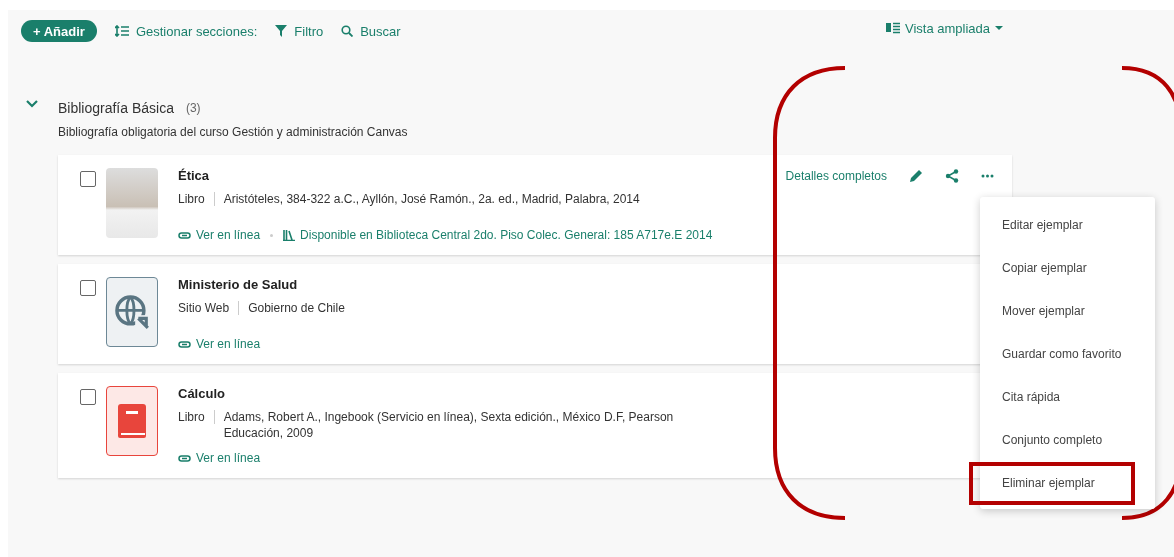 The width and height of the screenshot is (1174, 557). What do you see at coordinates (892, 28) in the screenshot?
I see `view-list-icon` at bounding box center [892, 28].